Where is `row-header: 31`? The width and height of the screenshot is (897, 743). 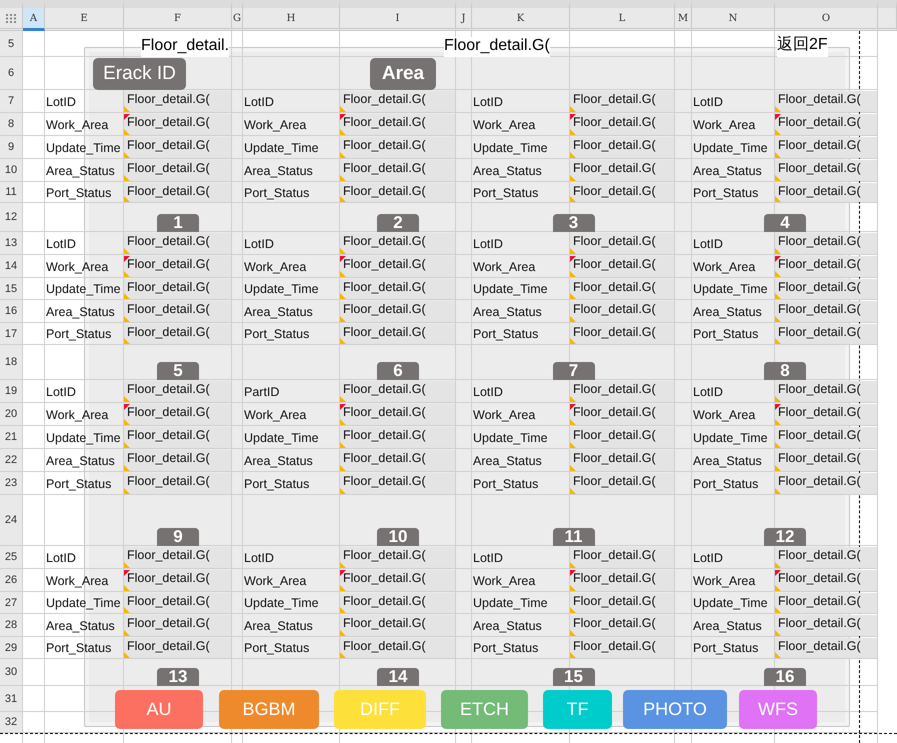
row-header: 31 is located at coordinates (11, 699).